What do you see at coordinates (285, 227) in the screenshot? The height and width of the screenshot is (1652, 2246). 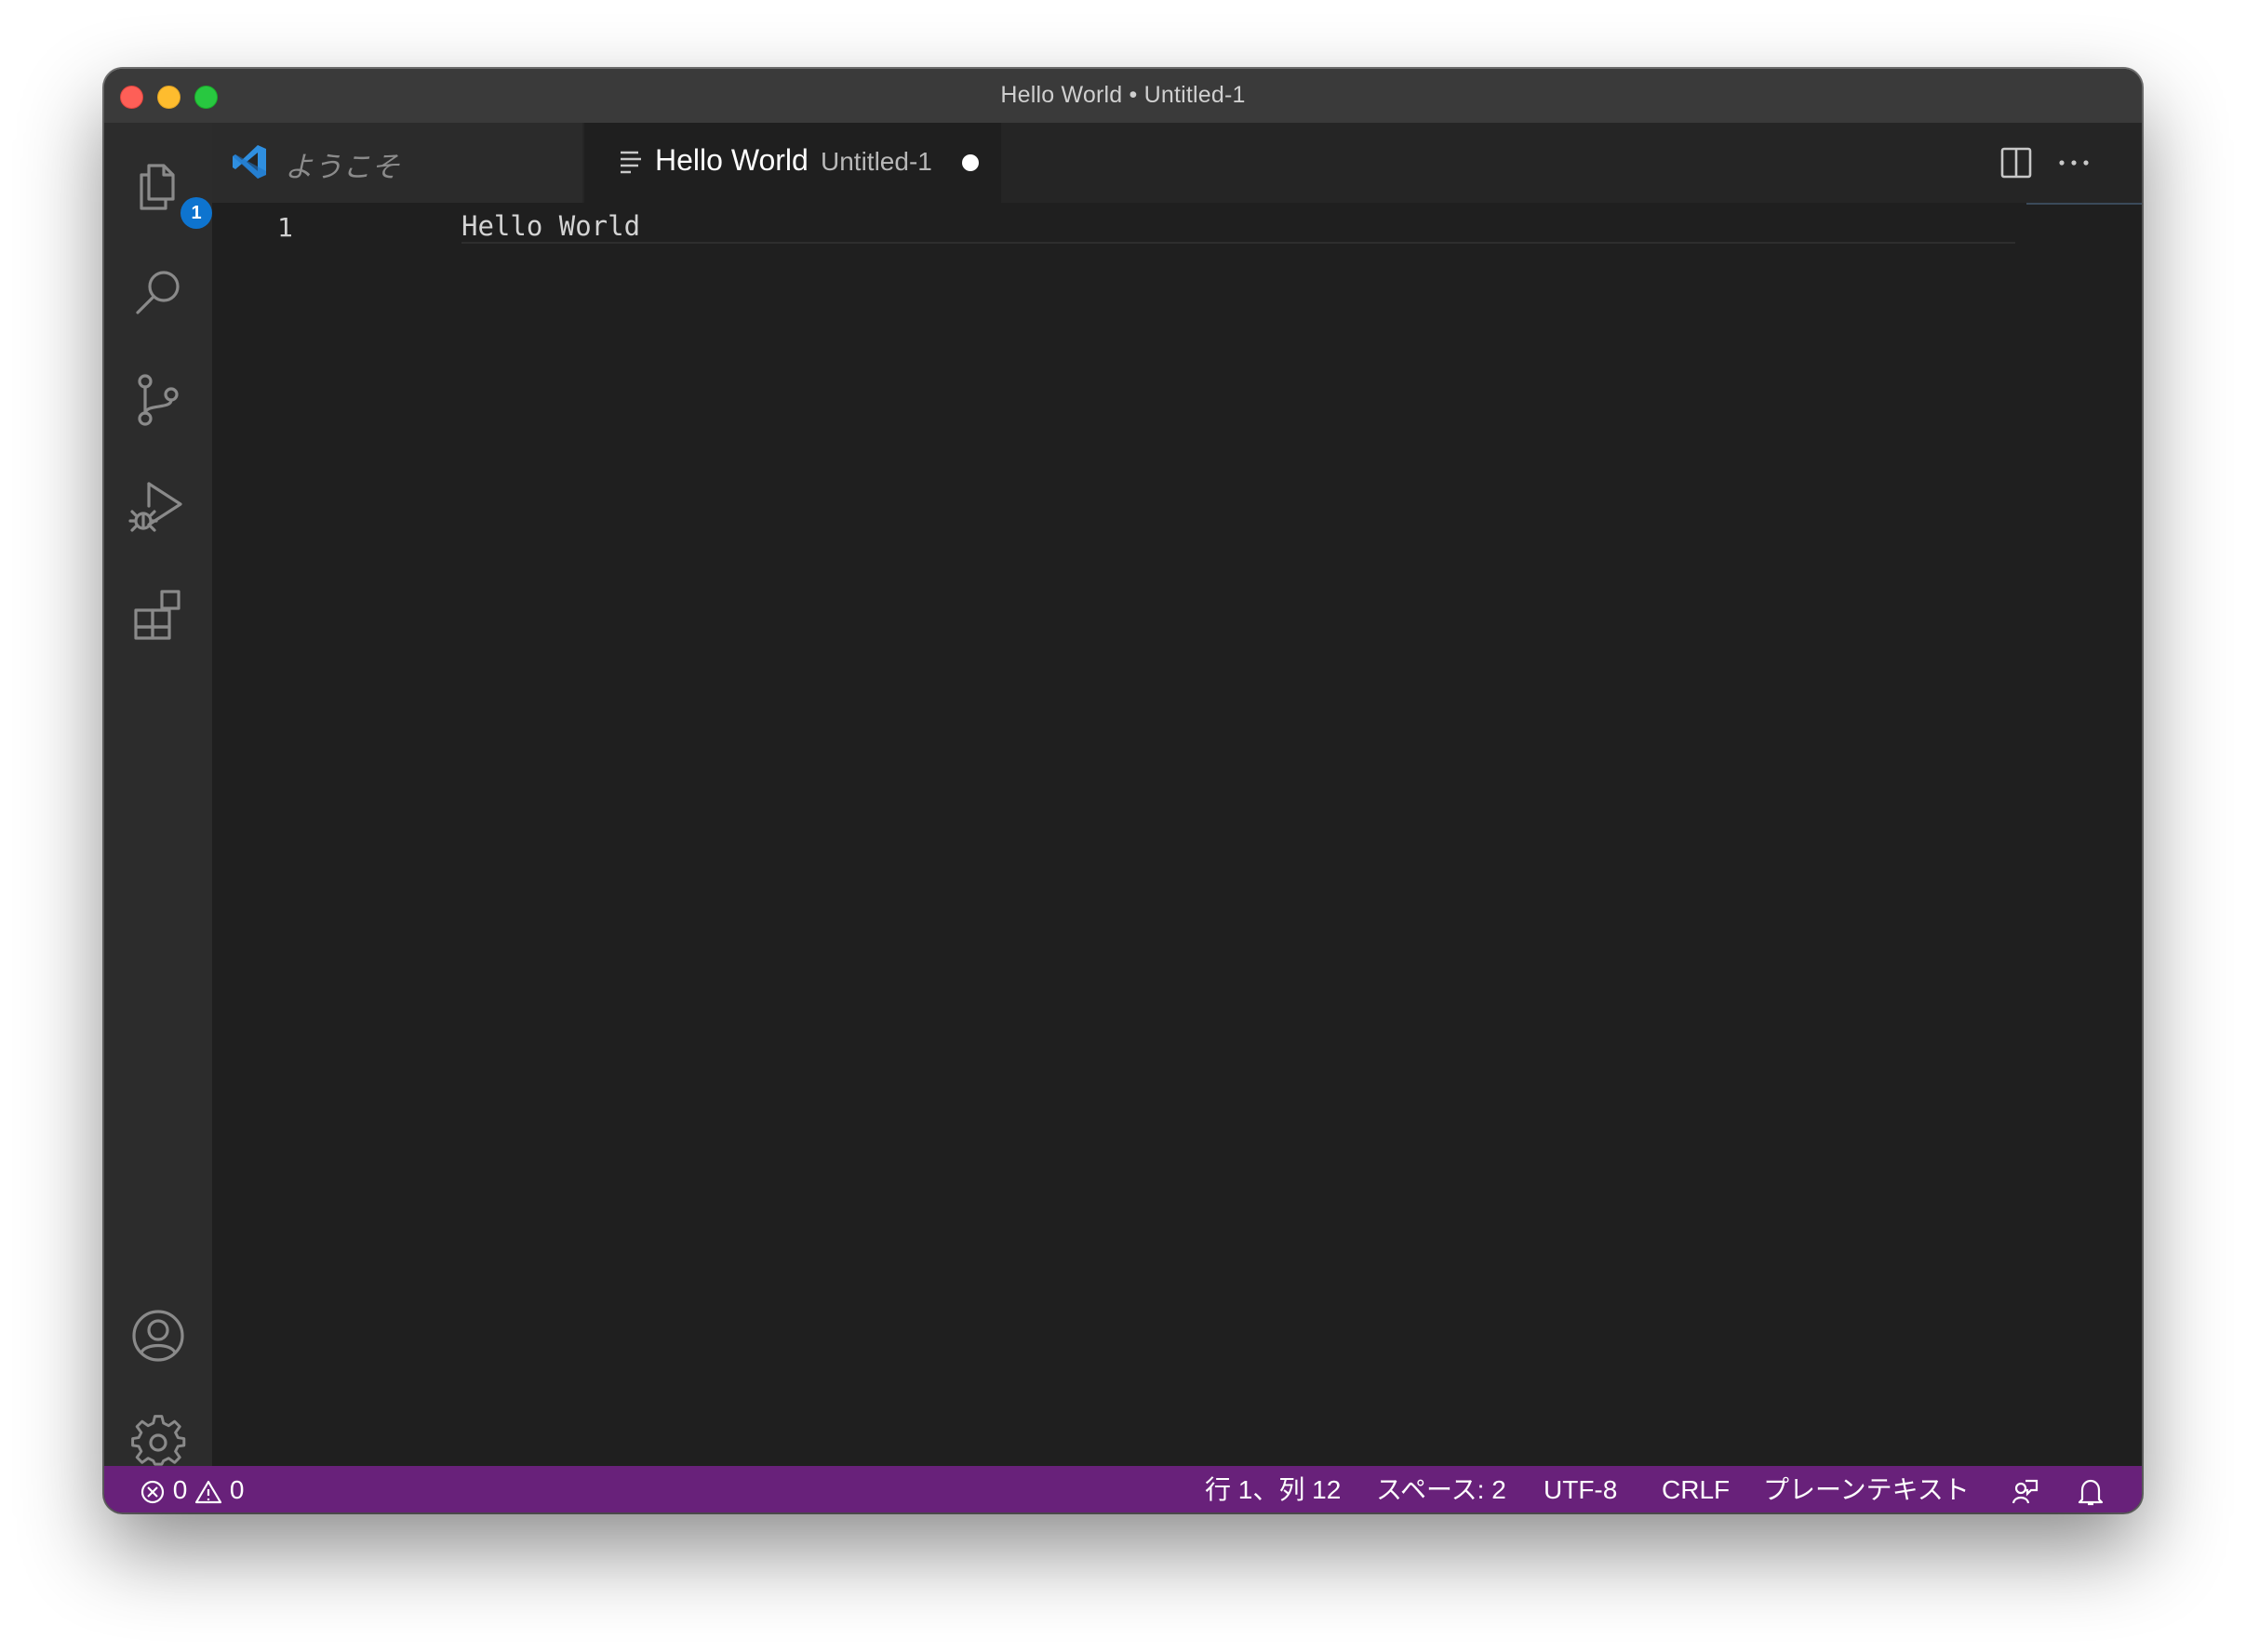 I see `line-number: 1` at bounding box center [285, 227].